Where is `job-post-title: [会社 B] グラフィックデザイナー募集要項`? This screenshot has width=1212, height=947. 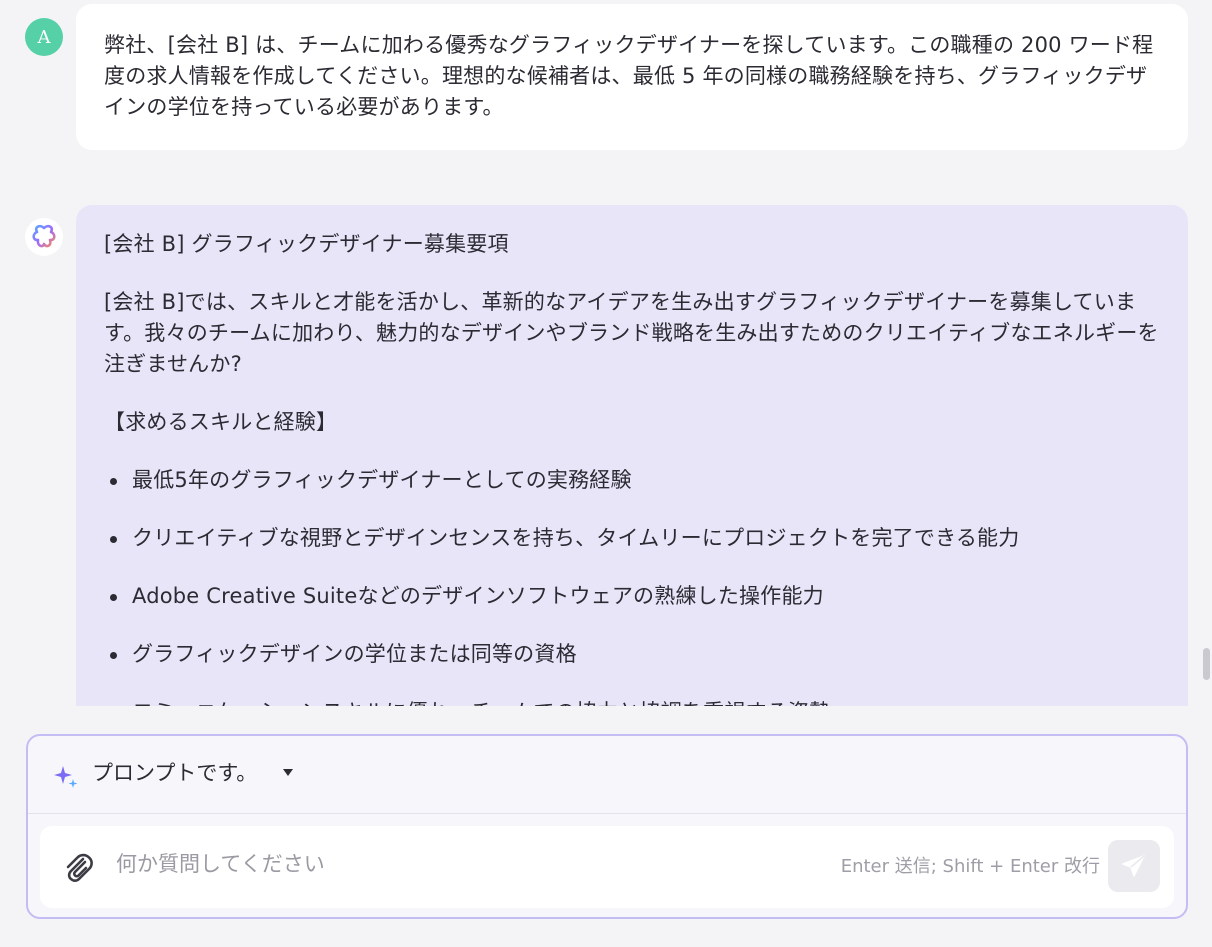
job-post-title: [会社 B] グラフィックデザイナー募集要項 is located at coordinates (306, 244).